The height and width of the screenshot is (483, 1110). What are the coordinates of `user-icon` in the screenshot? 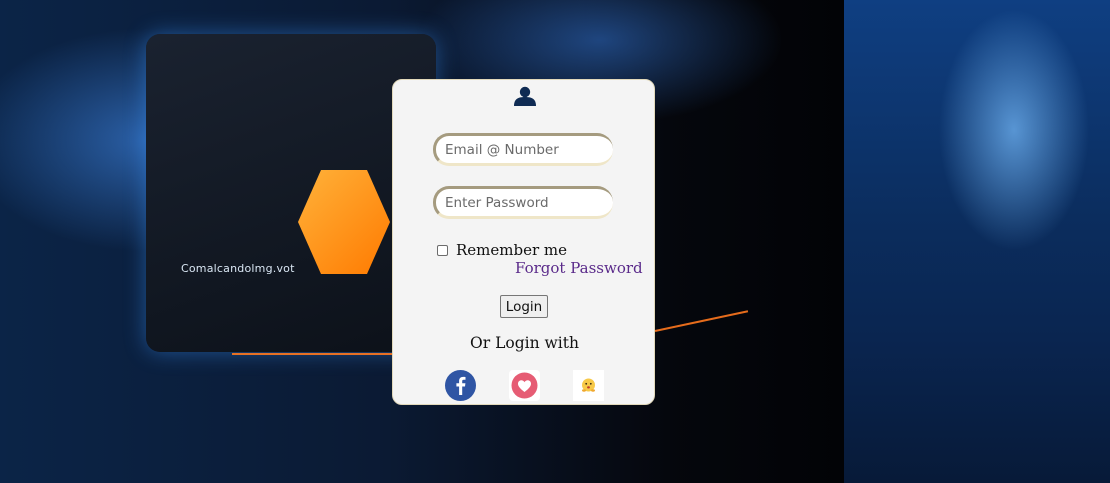 It's located at (525, 96).